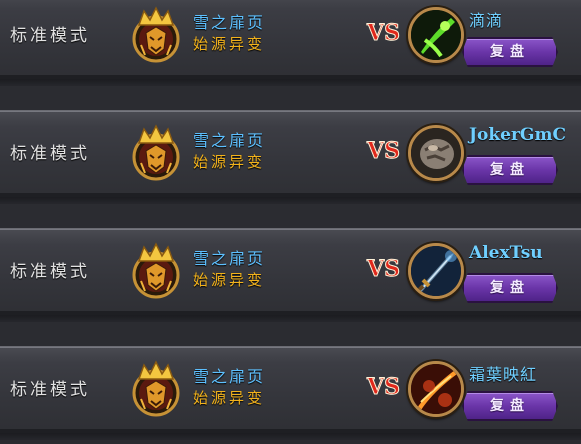  I want to click on opponent-name: 滴滴, so click(486, 20).